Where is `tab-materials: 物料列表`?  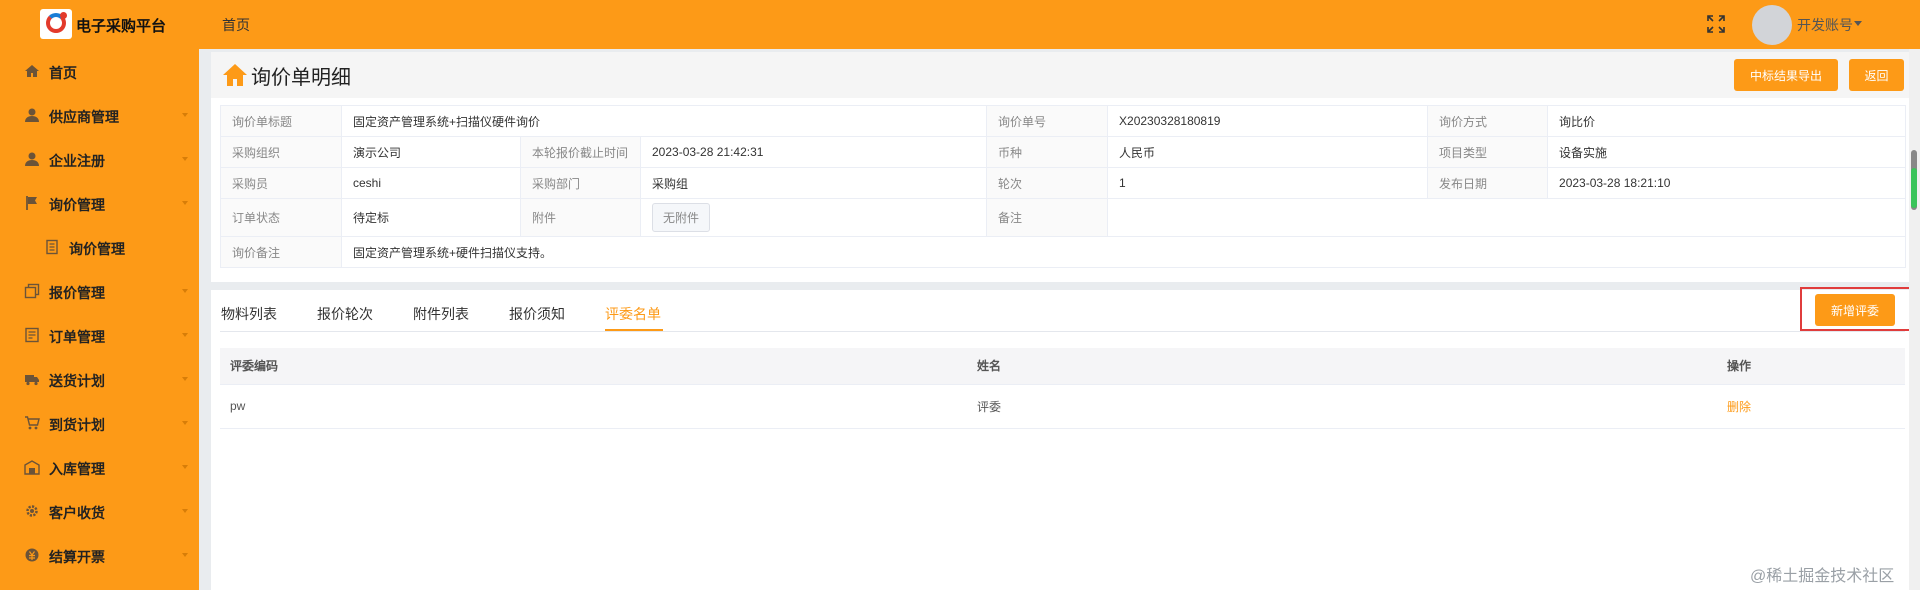
tab-materials: 物料列表 is located at coordinates (249, 314).